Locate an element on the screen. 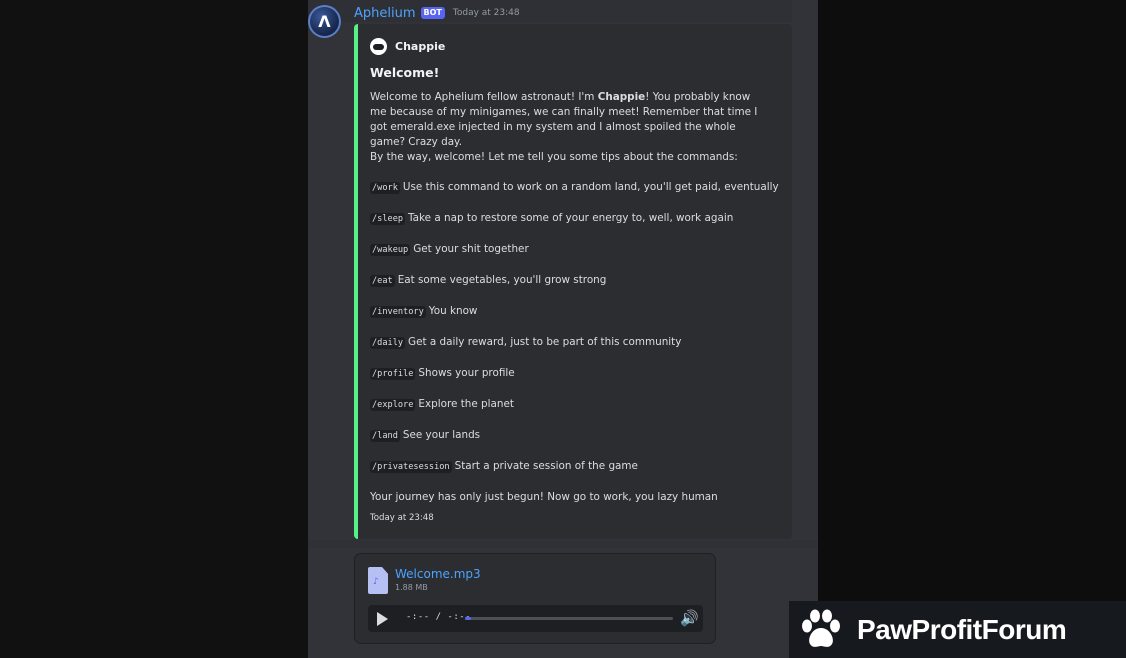  command-description: Explore the planet is located at coordinates (466, 404).